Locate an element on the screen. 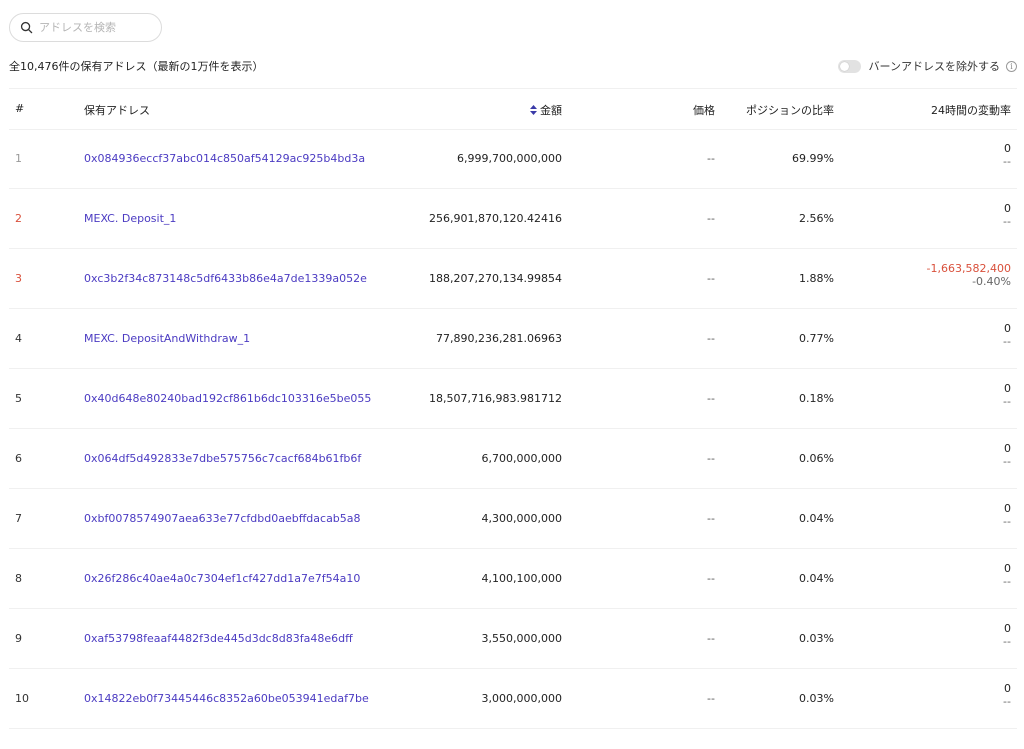 The image size is (1024, 749). row-share: 2.56% is located at coordinates (816, 218).